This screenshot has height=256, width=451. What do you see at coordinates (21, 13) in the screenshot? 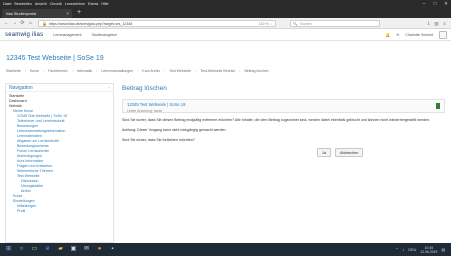
I see `tab-title: Ilias Studienportal` at bounding box center [21, 13].